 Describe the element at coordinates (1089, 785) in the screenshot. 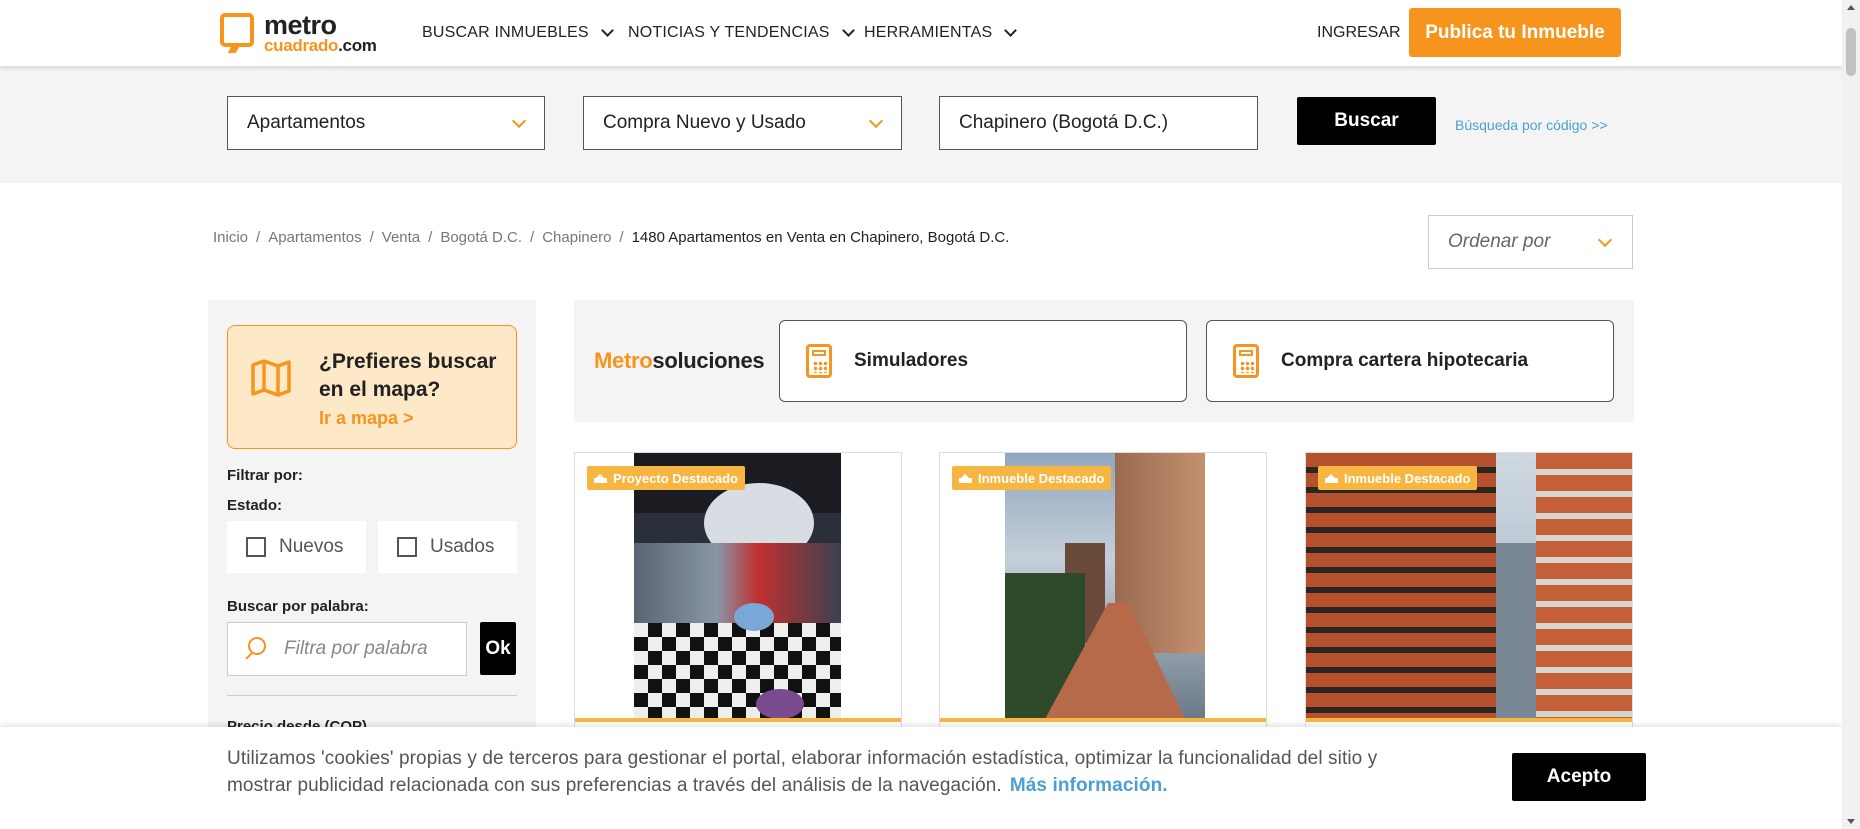

I see `more-info-link: Más información.` at that location.